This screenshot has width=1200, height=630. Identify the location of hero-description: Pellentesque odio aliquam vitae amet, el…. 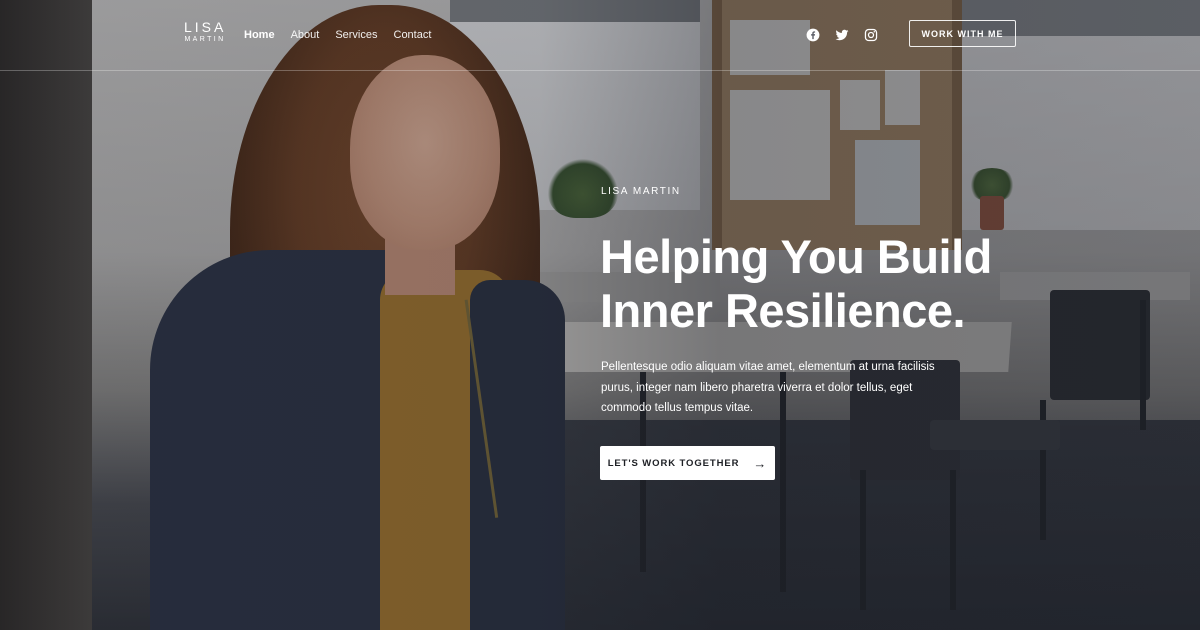
(768, 387).